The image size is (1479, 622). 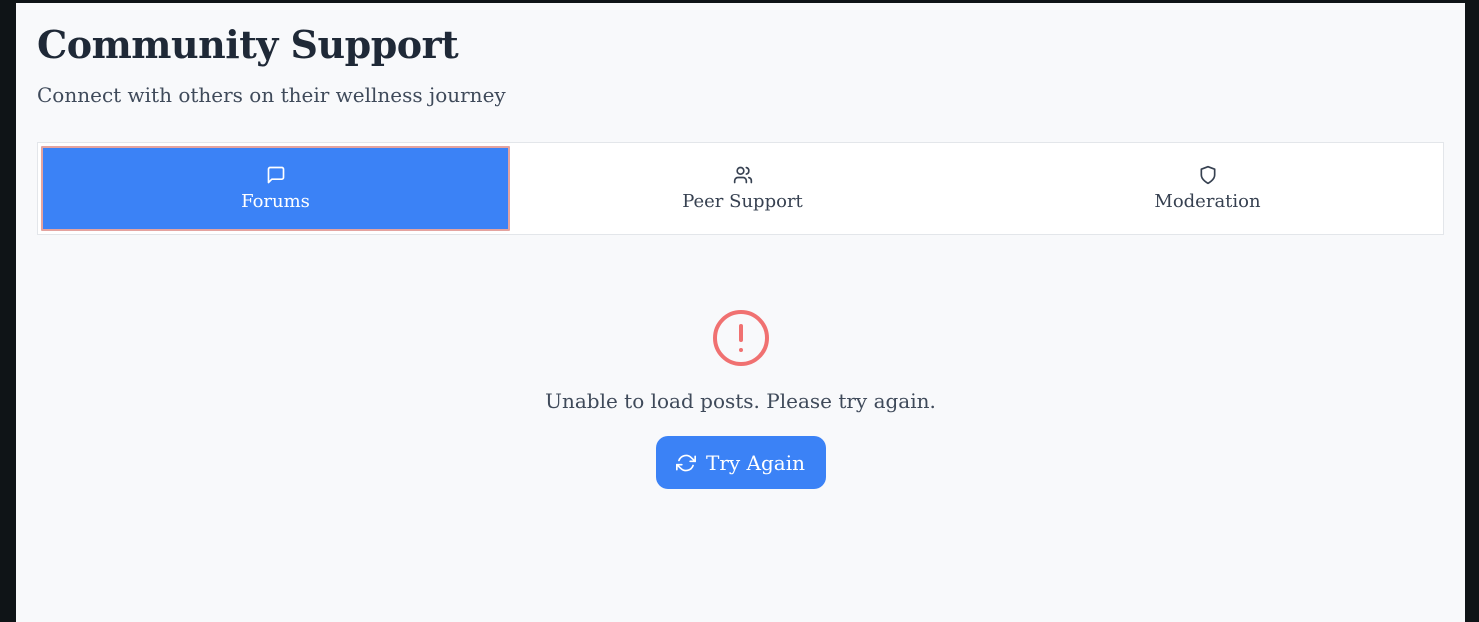 I want to click on tab-moderation: Moderation, so click(x=1207, y=188).